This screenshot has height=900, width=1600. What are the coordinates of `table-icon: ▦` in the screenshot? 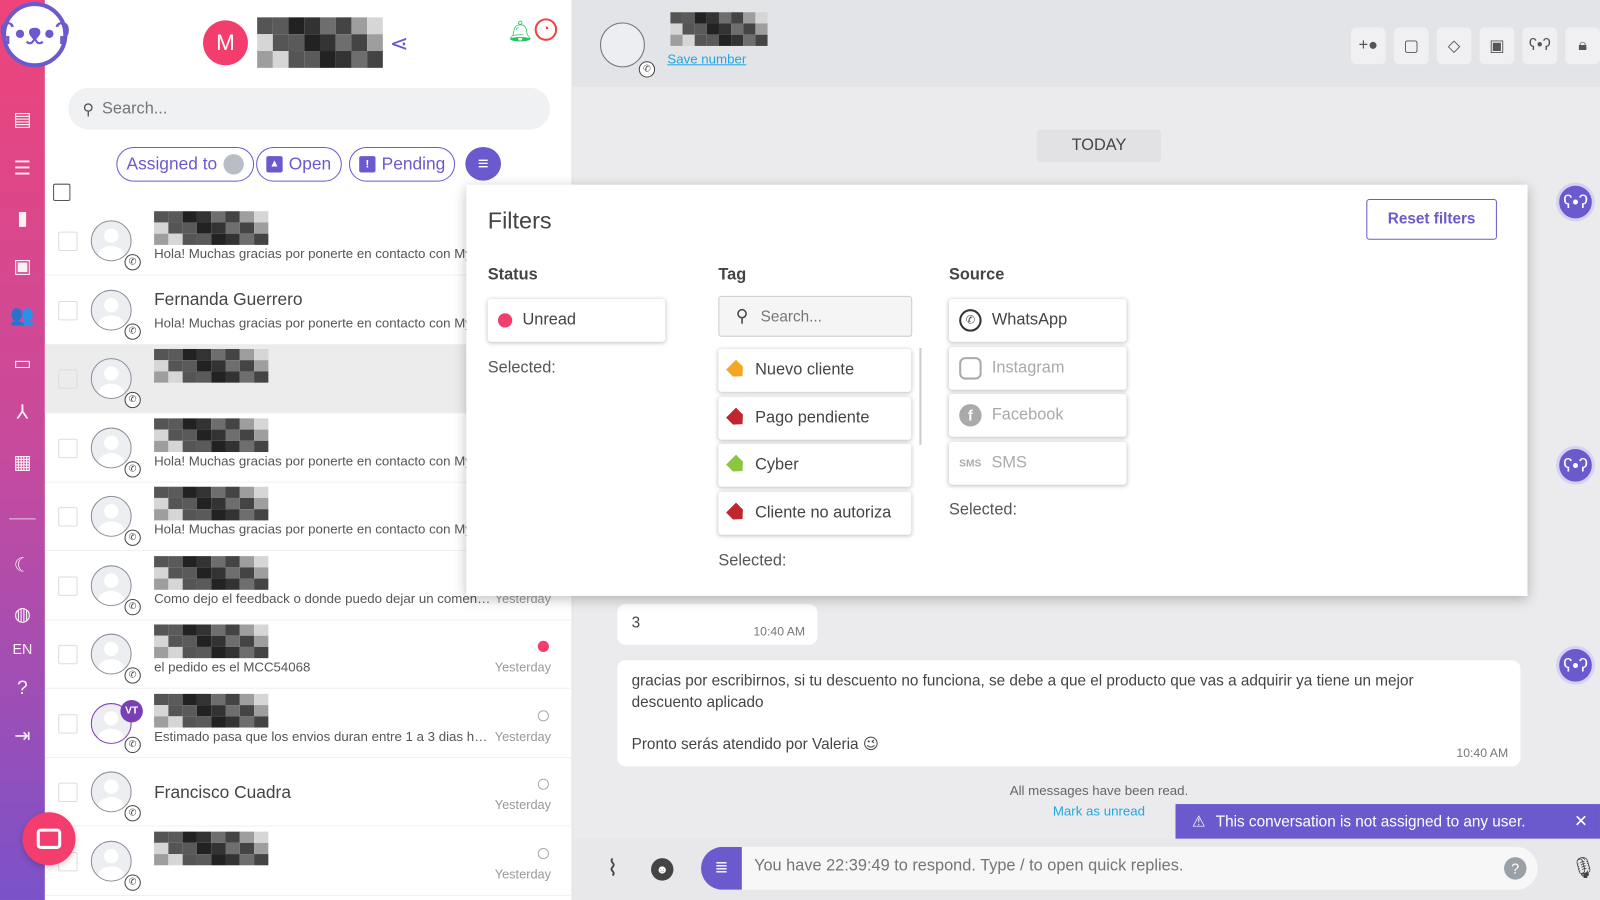 It's located at (22, 463).